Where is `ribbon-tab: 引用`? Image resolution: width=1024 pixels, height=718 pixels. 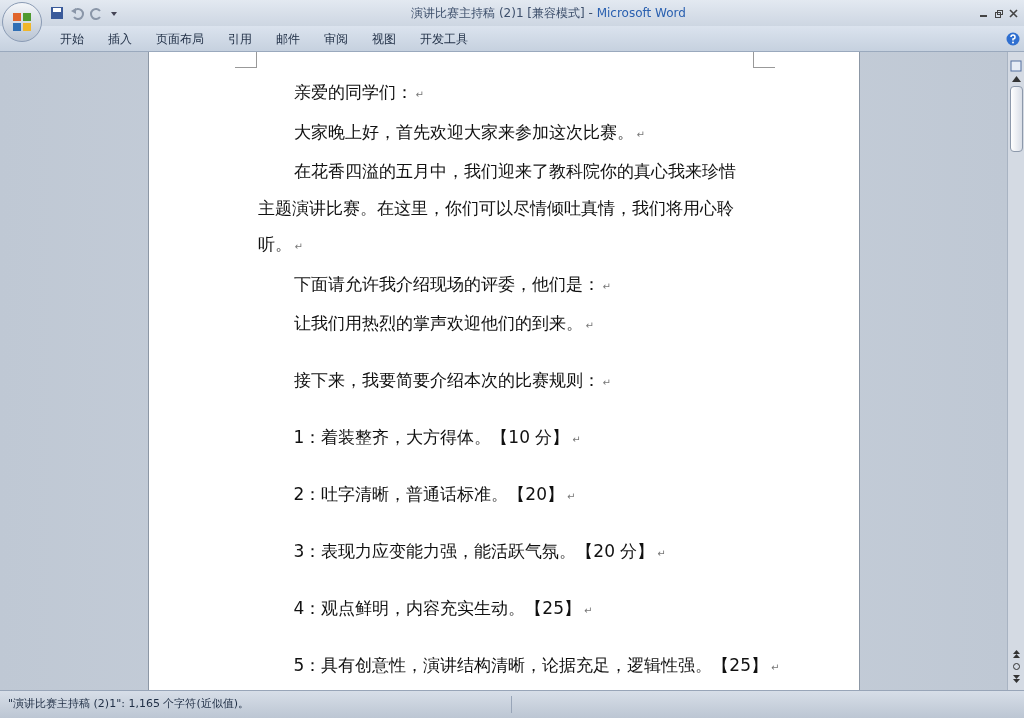
ribbon-tab: 引用 is located at coordinates (240, 38).